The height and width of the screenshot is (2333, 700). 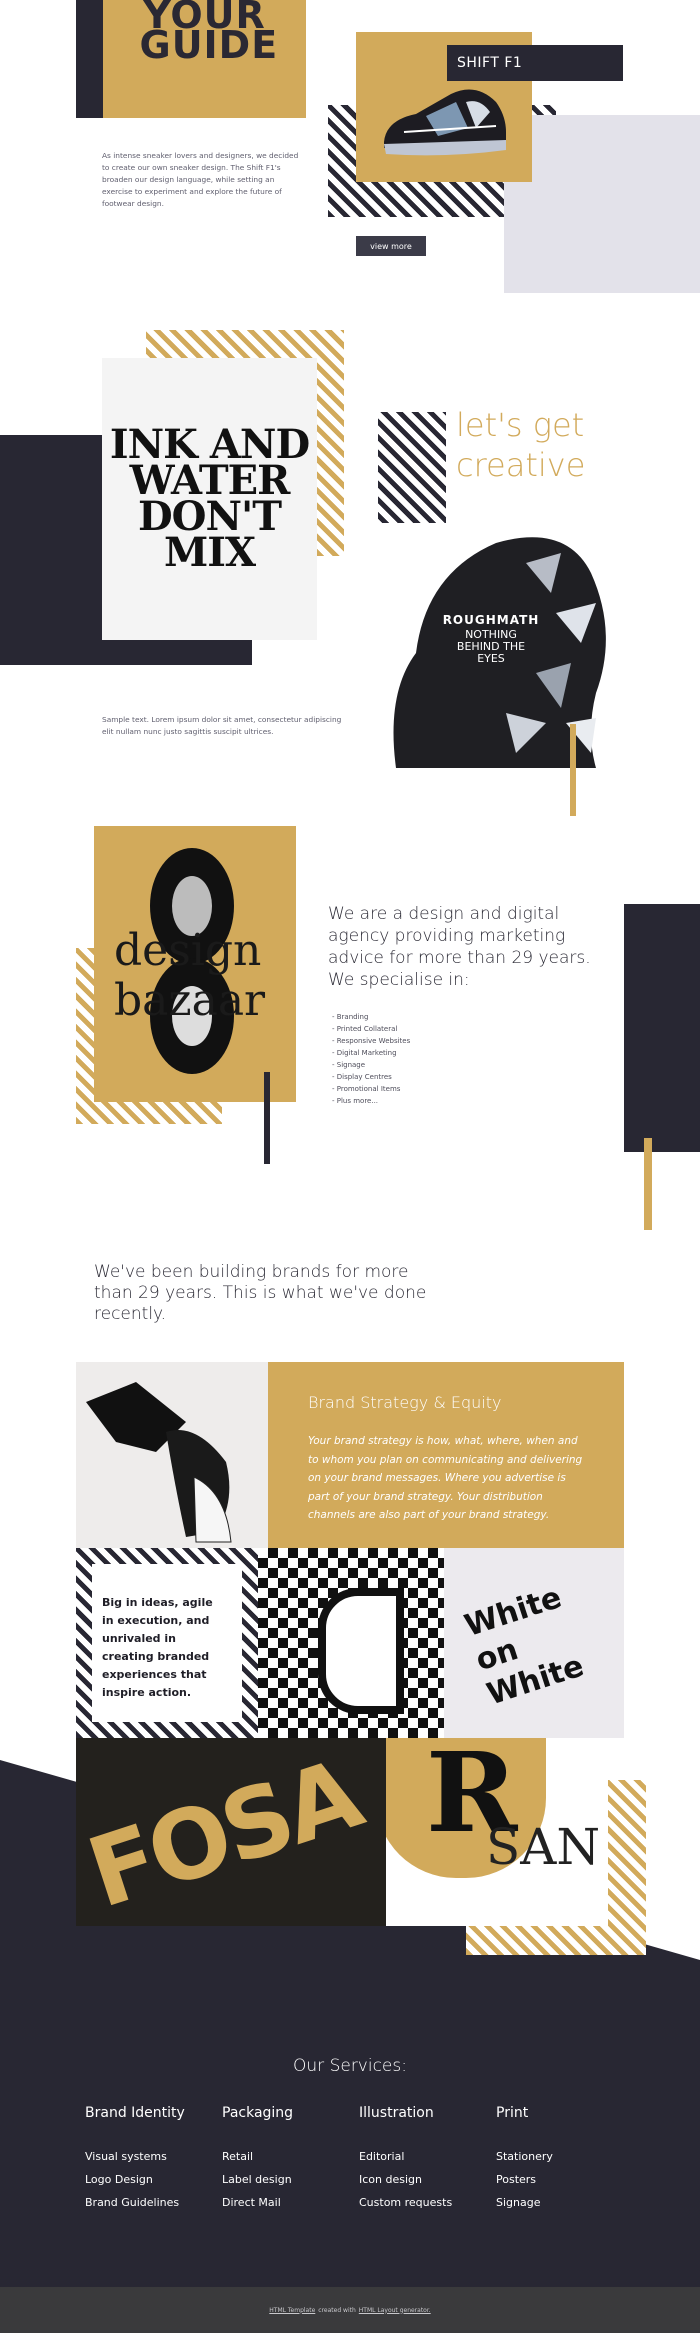 I want to click on service-heading: Brand Identity, so click(x=135, y=2113).